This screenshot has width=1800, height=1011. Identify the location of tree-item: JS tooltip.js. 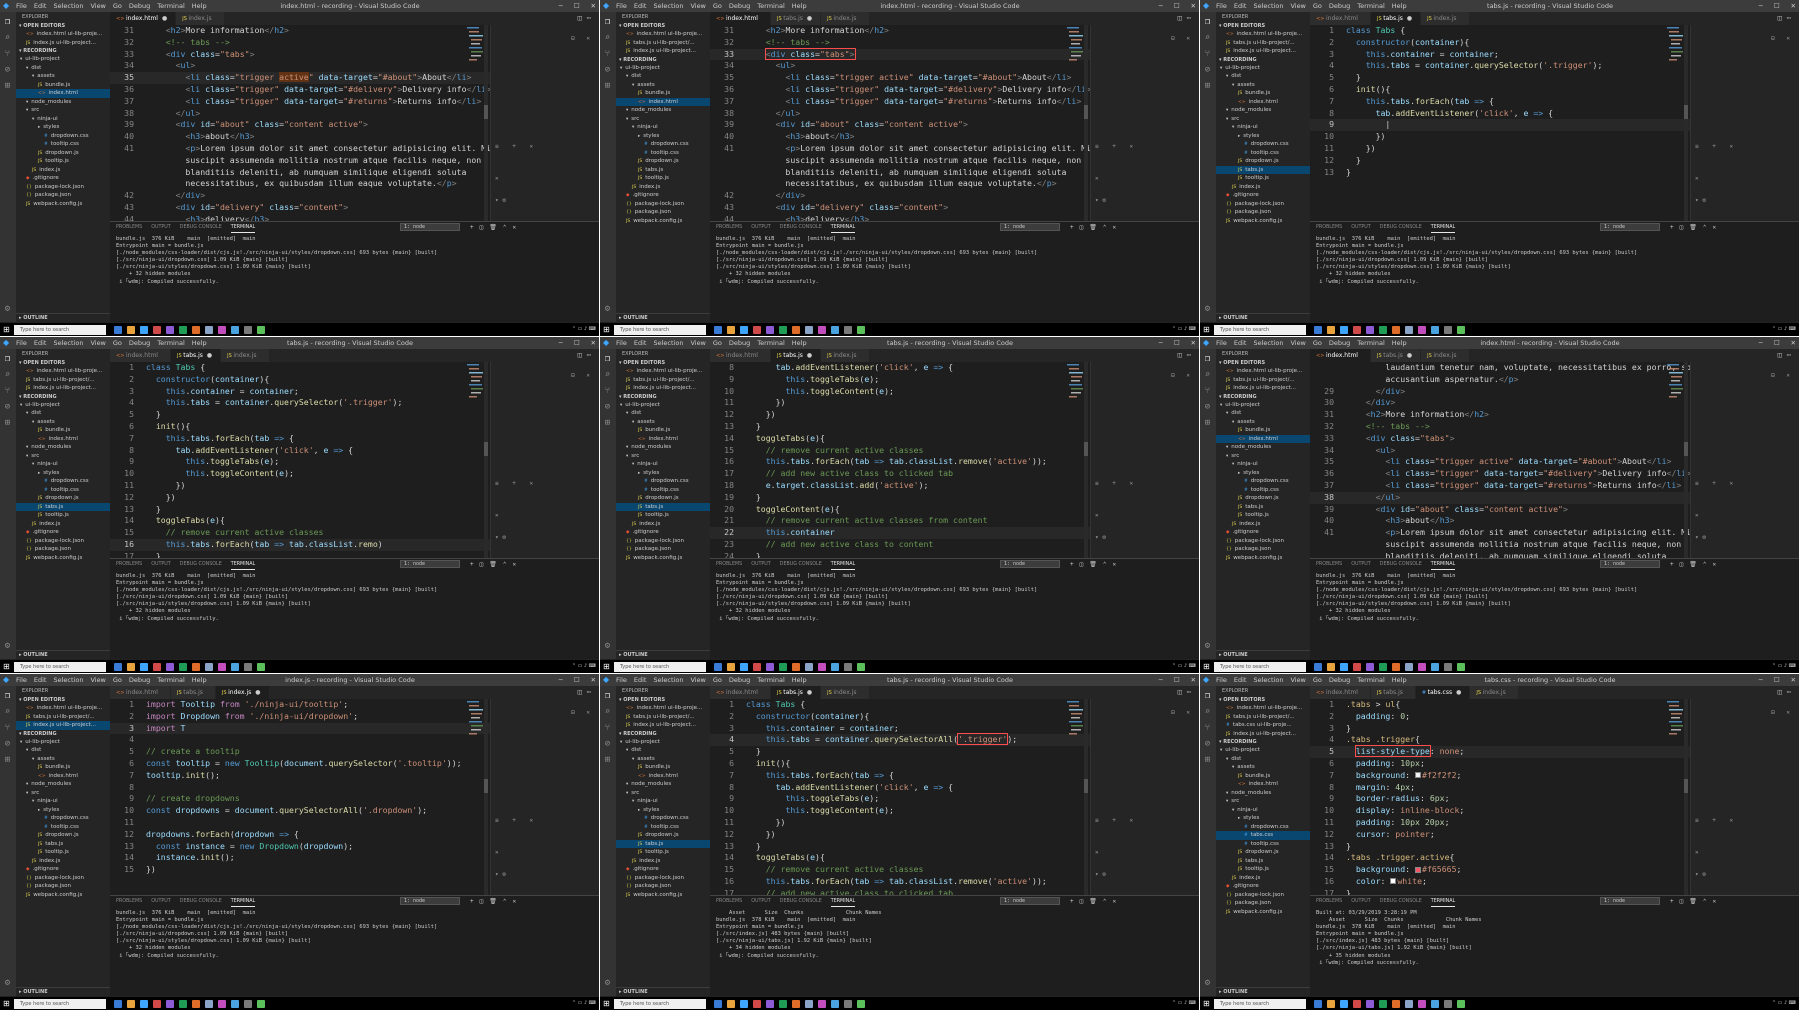
(63, 161).